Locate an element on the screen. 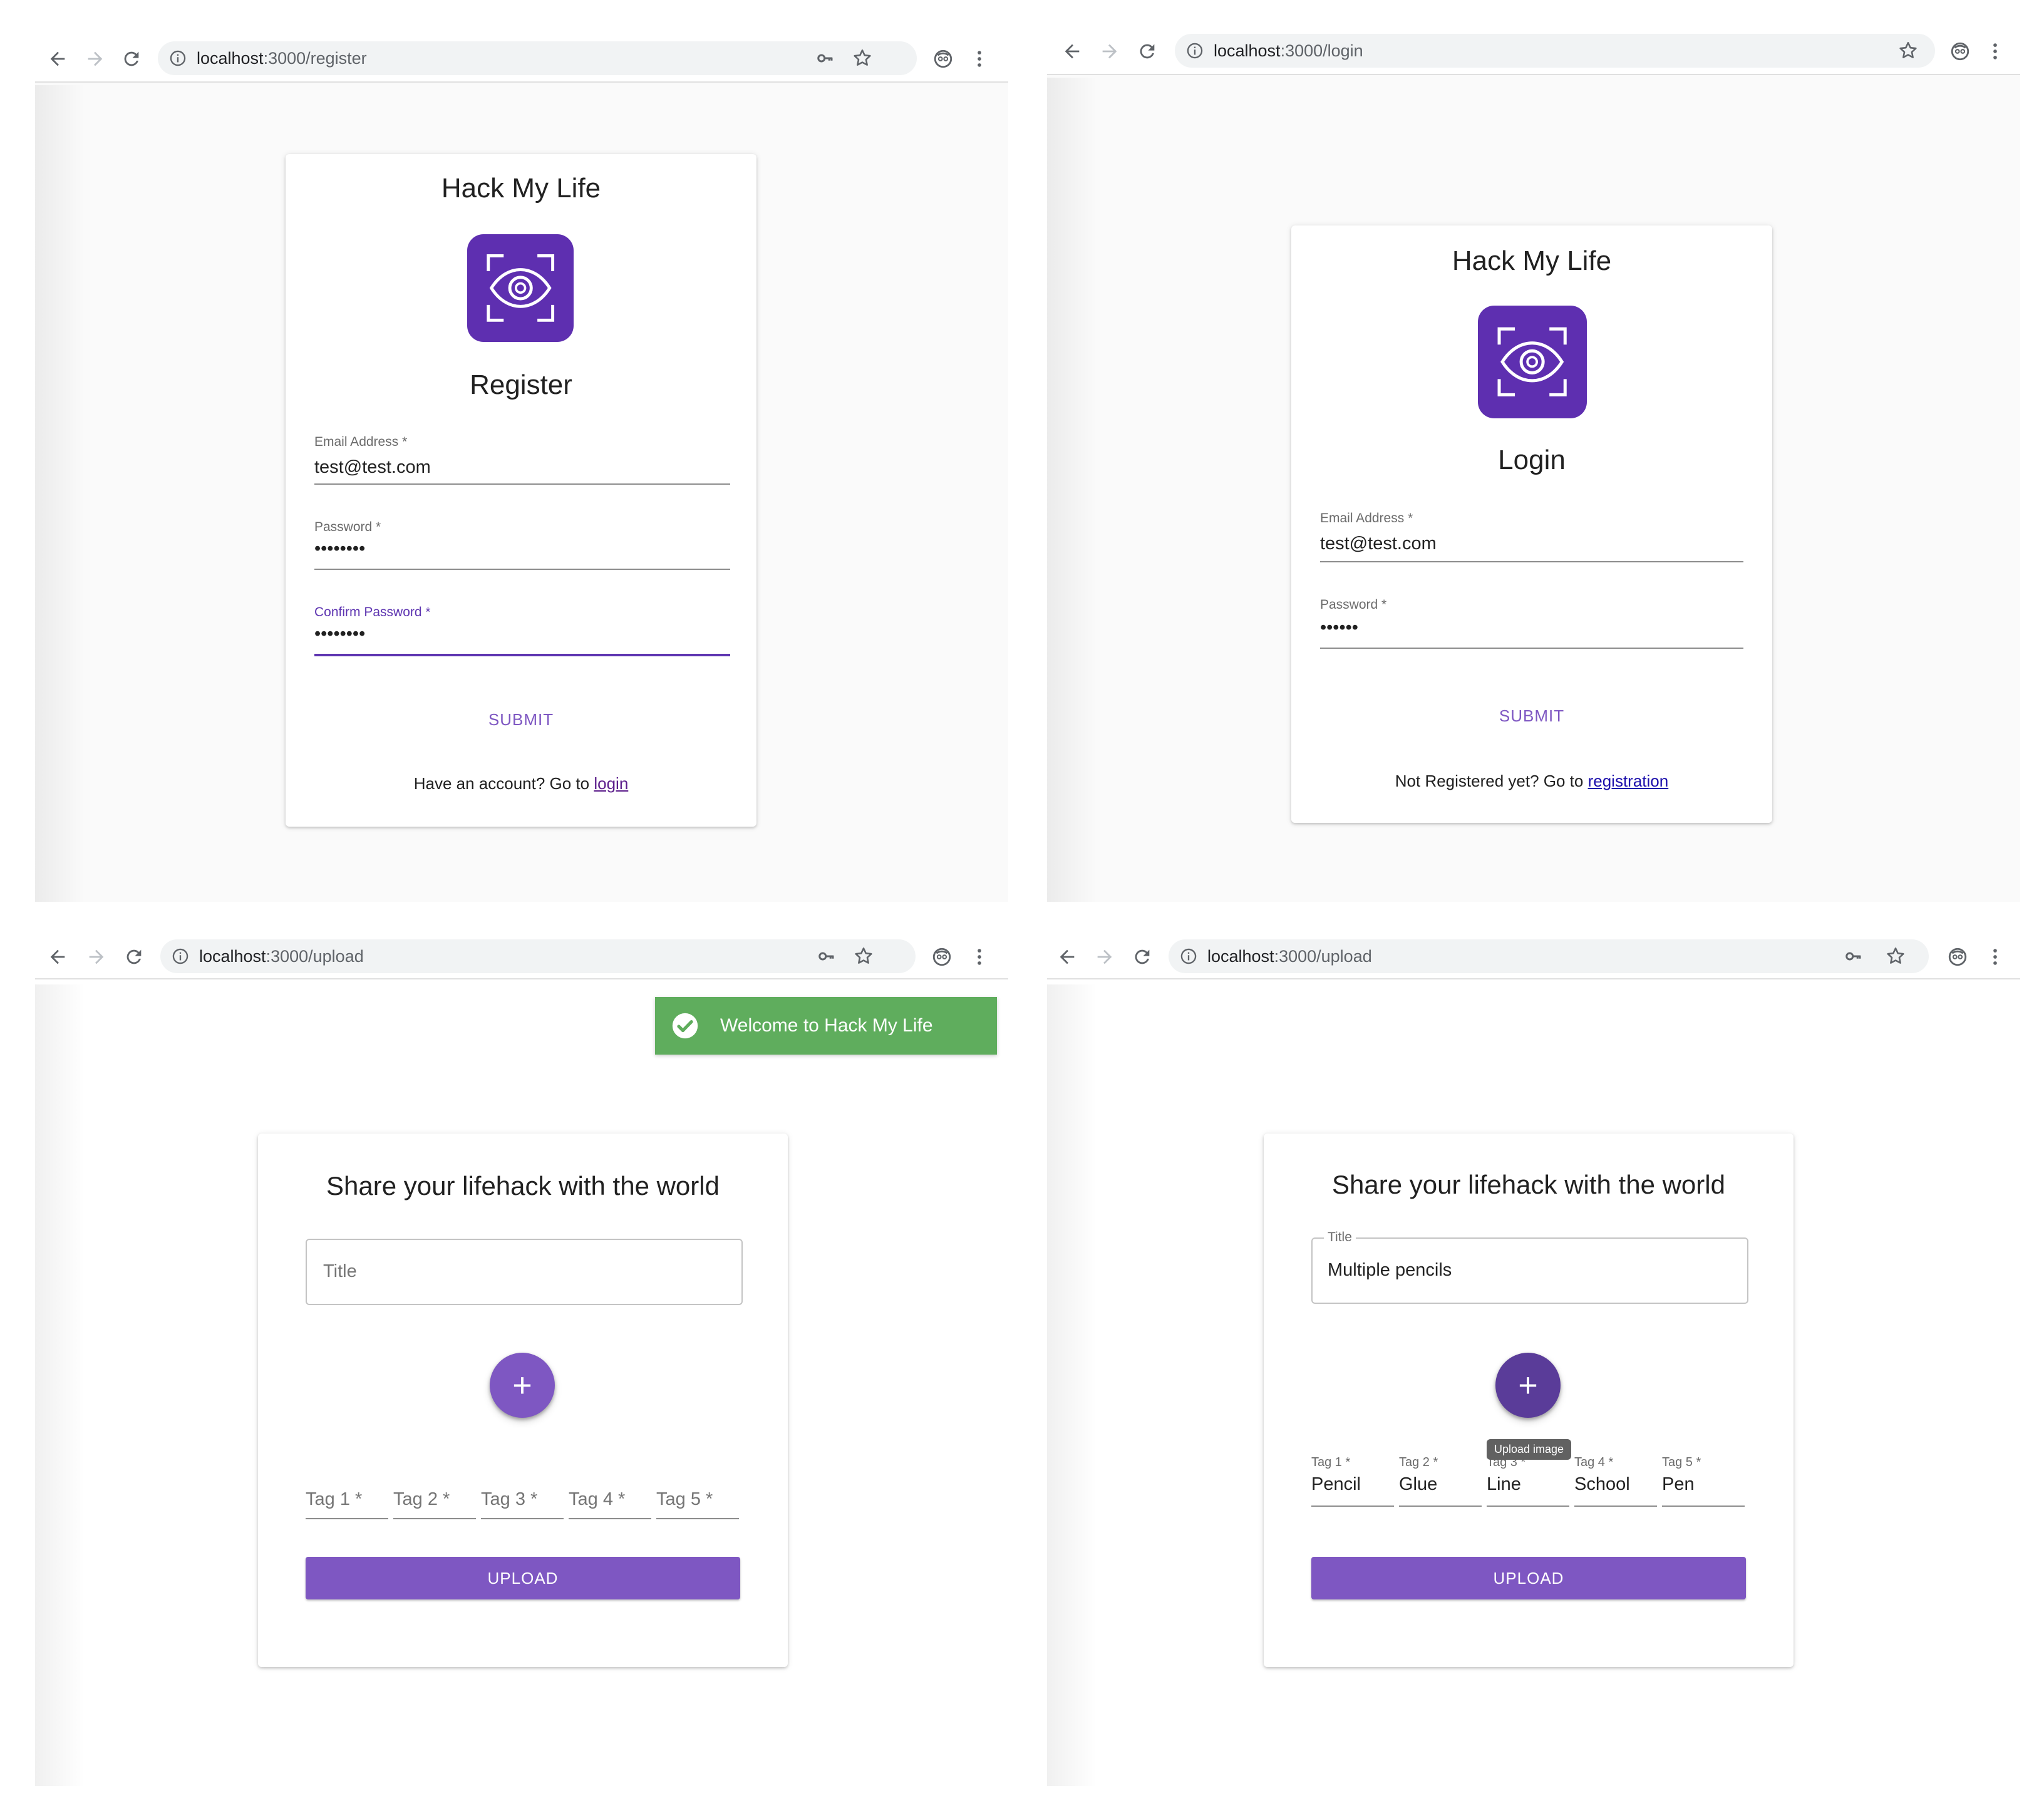 The width and height of the screenshot is (2044, 1818). tag-1-input: Tag 1 * is located at coordinates (347, 1489).